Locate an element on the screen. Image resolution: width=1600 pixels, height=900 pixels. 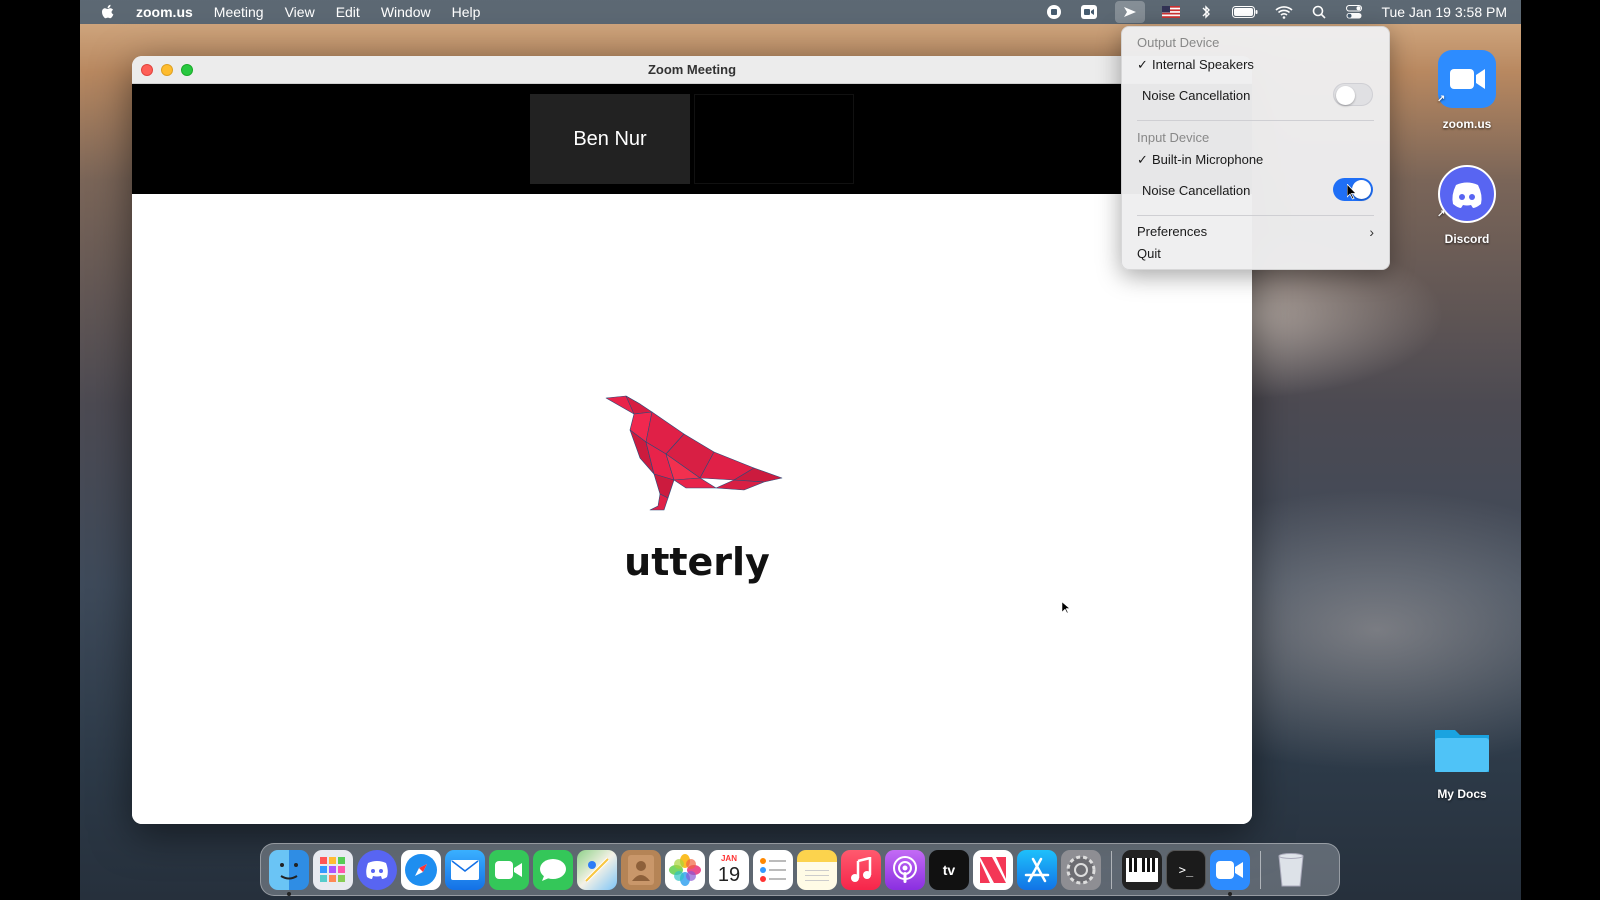
menu-edit: Edit is located at coordinates (348, 12).